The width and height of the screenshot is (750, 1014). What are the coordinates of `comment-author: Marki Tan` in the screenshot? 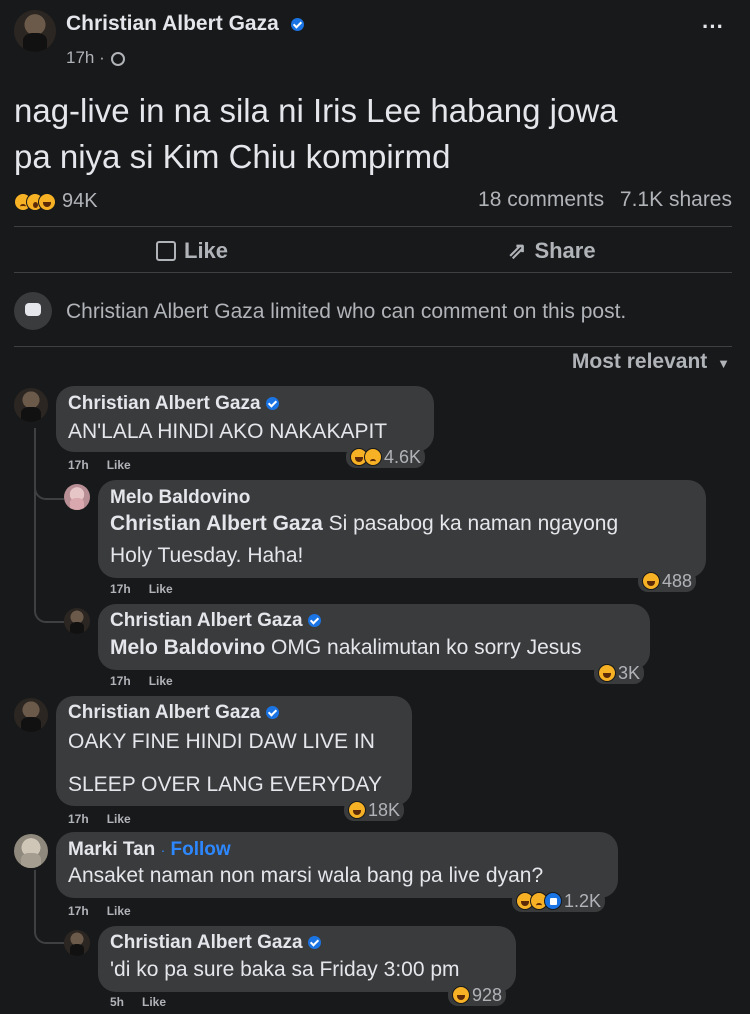 It's located at (111, 849).